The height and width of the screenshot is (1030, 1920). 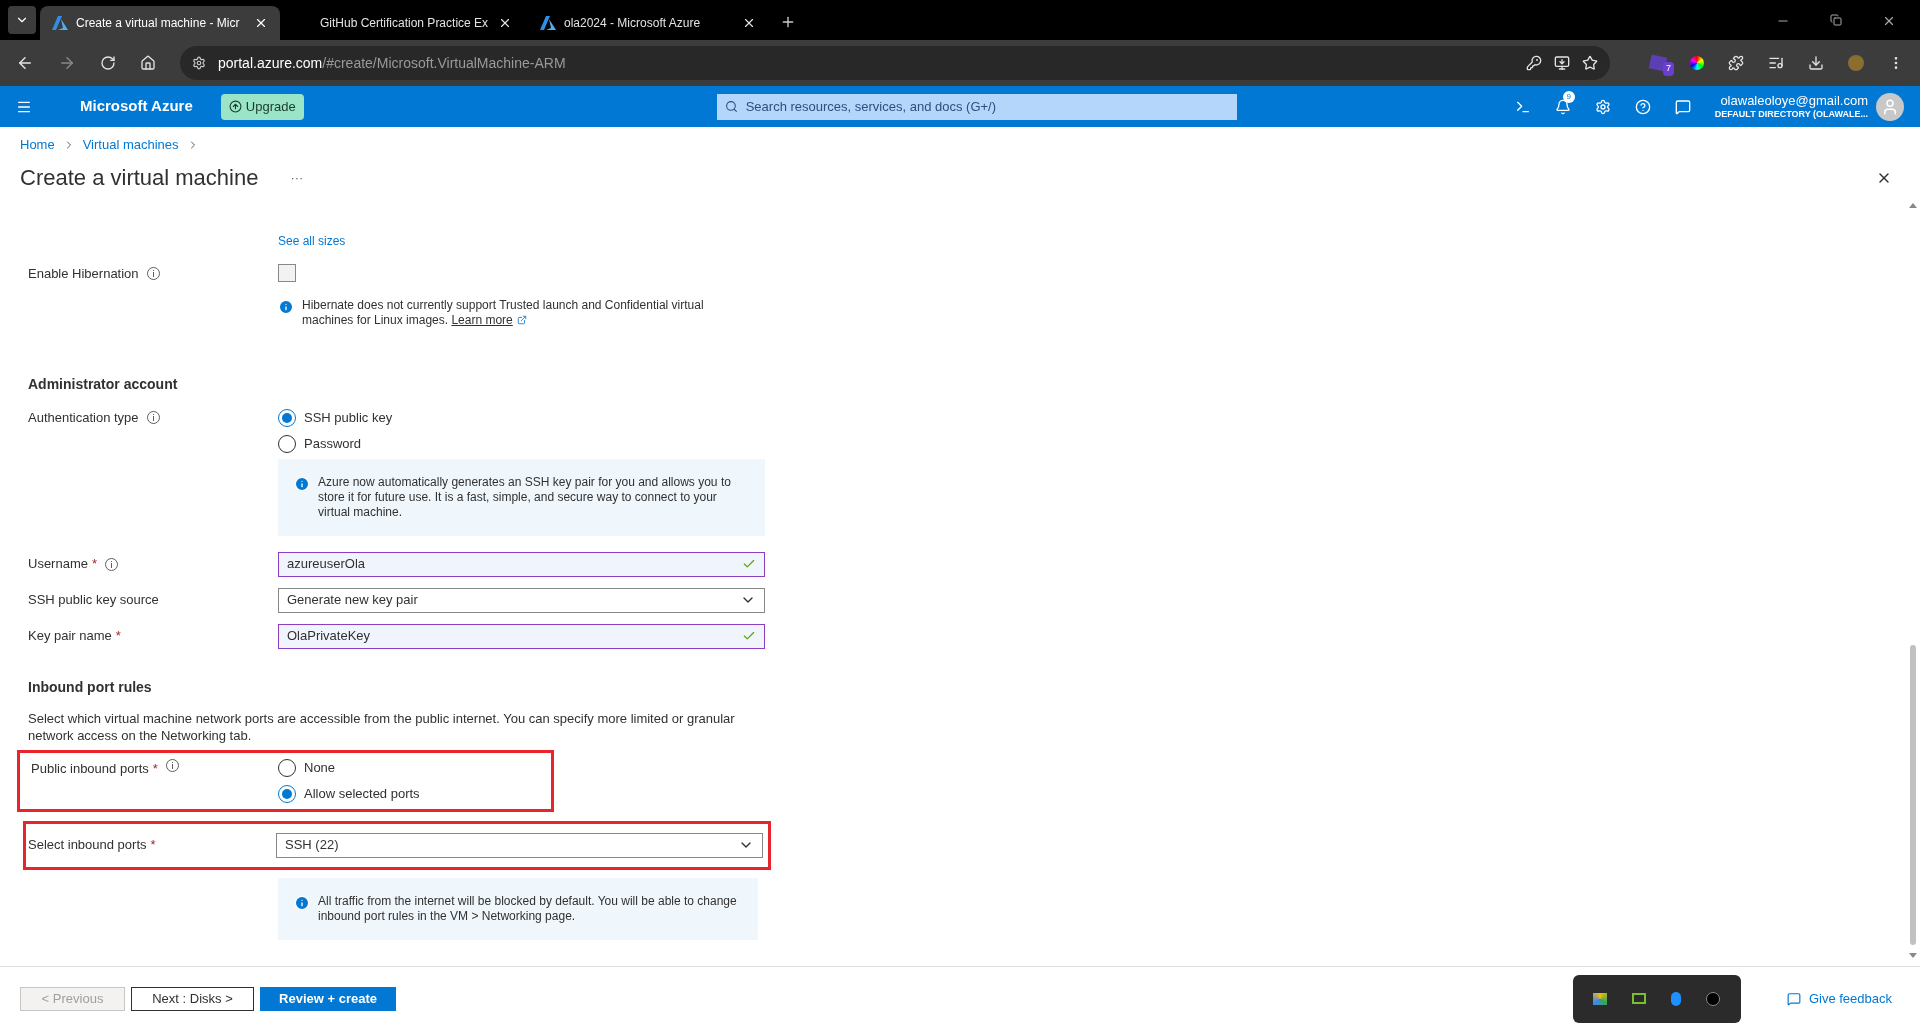 I want to click on breadcrumb-link: Home, so click(x=37, y=145).